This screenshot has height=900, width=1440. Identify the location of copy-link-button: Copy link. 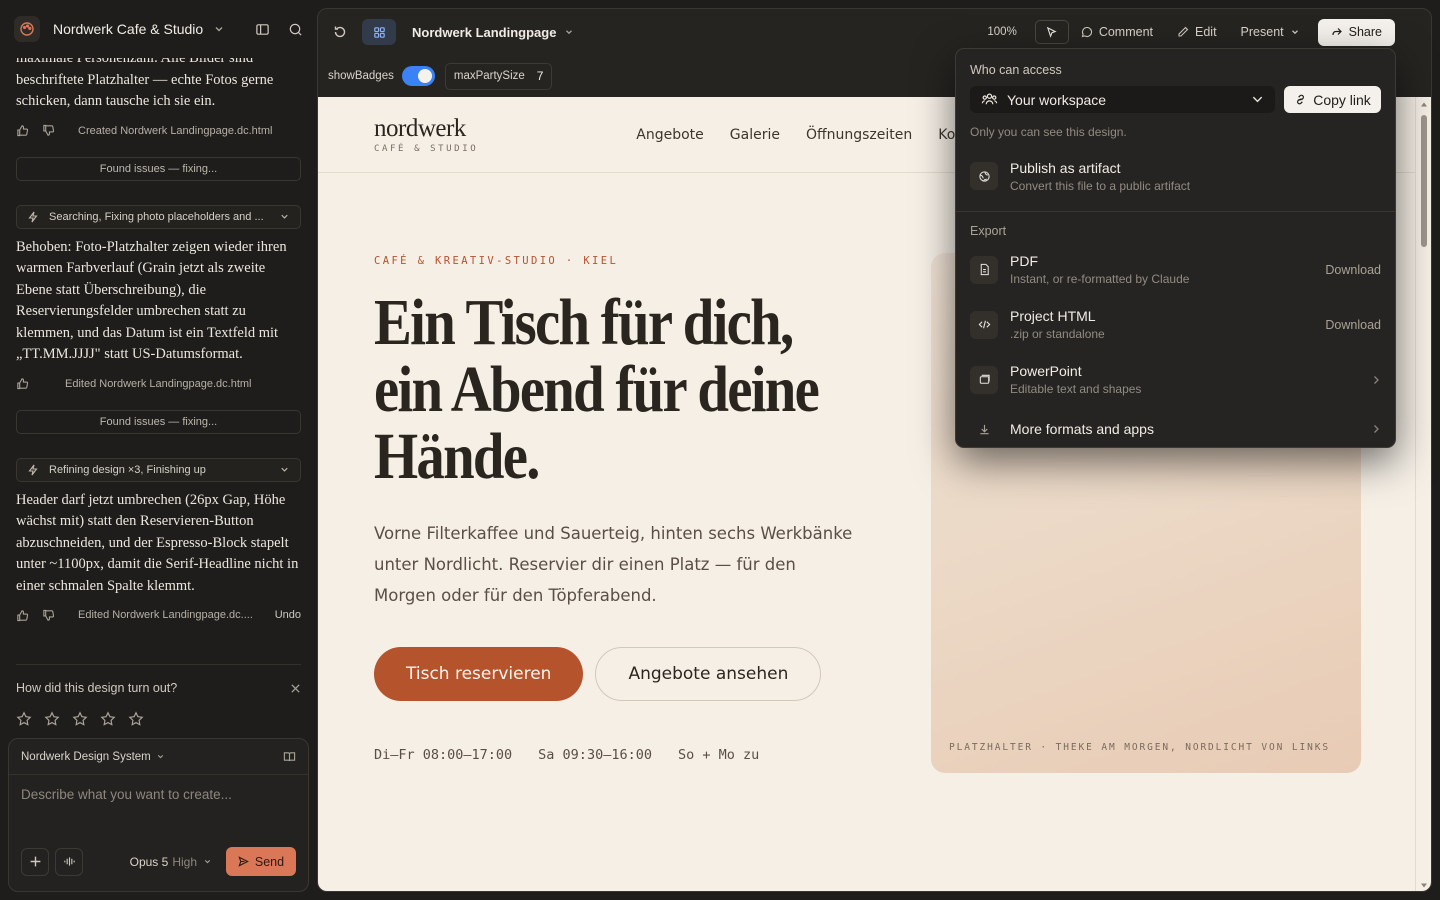
(1332, 99).